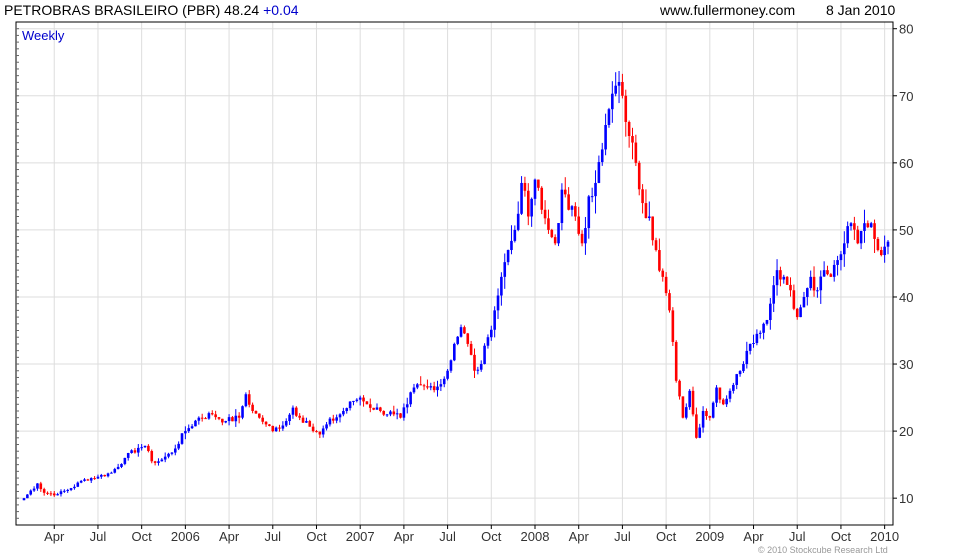 This screenshot has width=980, height=560. I want to click on x-tick-label: Jul, so click(447, 536).